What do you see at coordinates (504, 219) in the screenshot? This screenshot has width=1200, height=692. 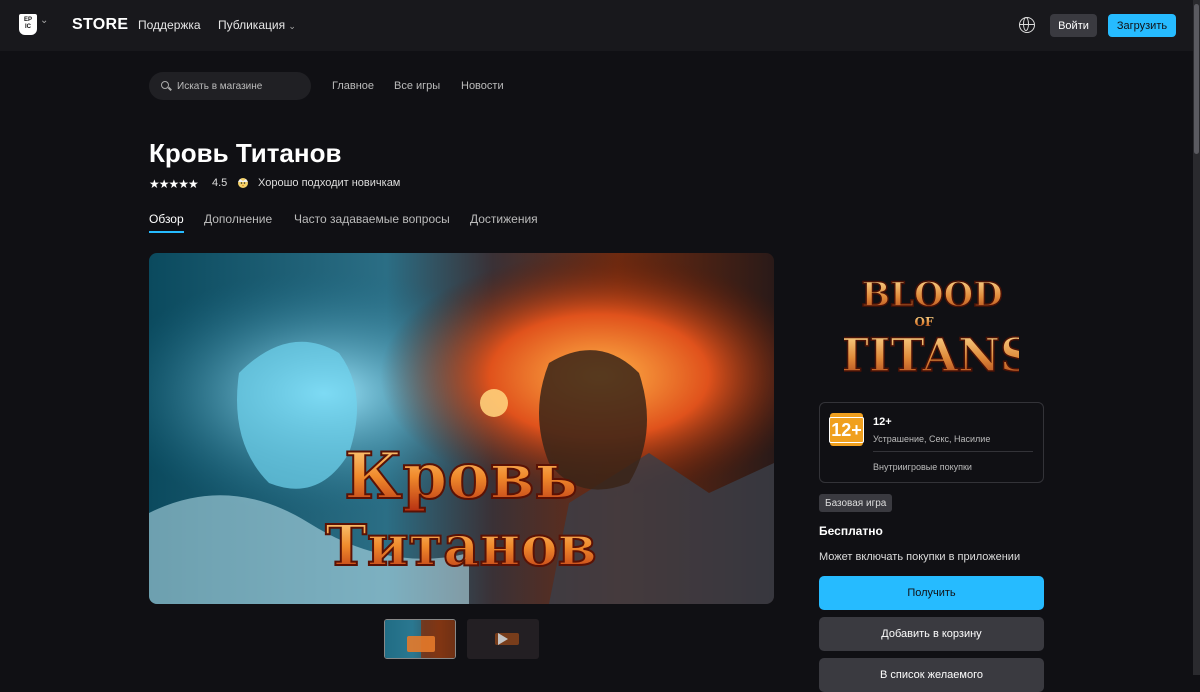 I see `tab-achievements: Достижения` at bounding box center [504, 219].